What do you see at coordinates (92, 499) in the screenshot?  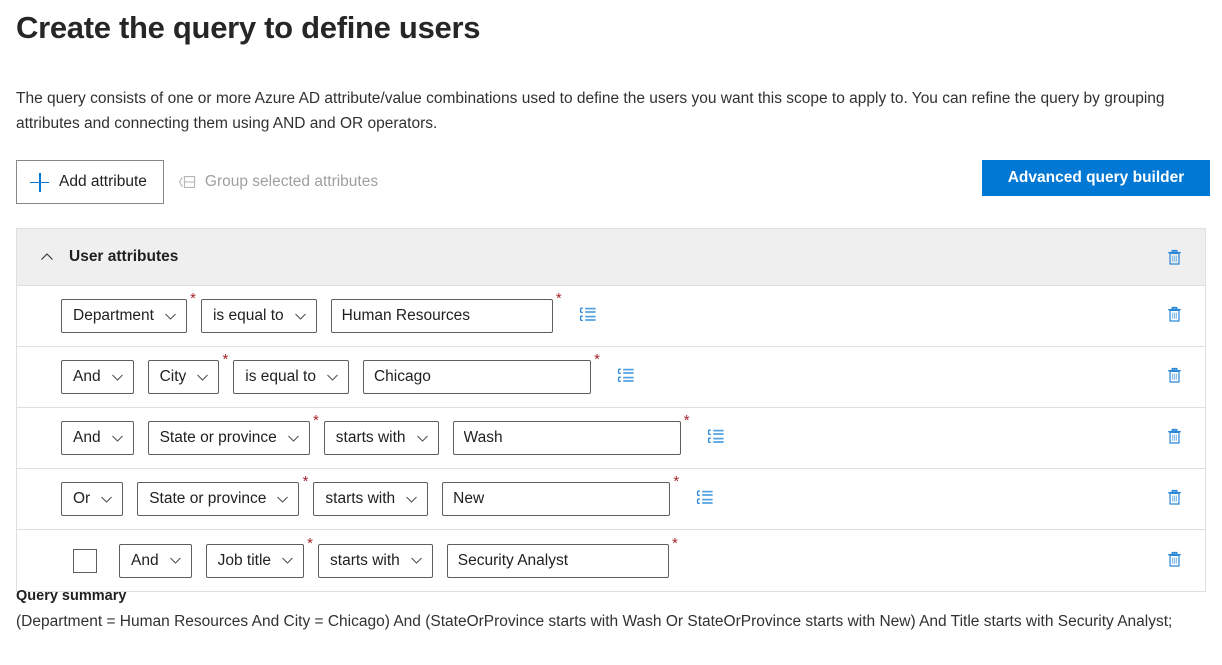 I see `connector-dropdown: Or` at bounding box center [92, 499].